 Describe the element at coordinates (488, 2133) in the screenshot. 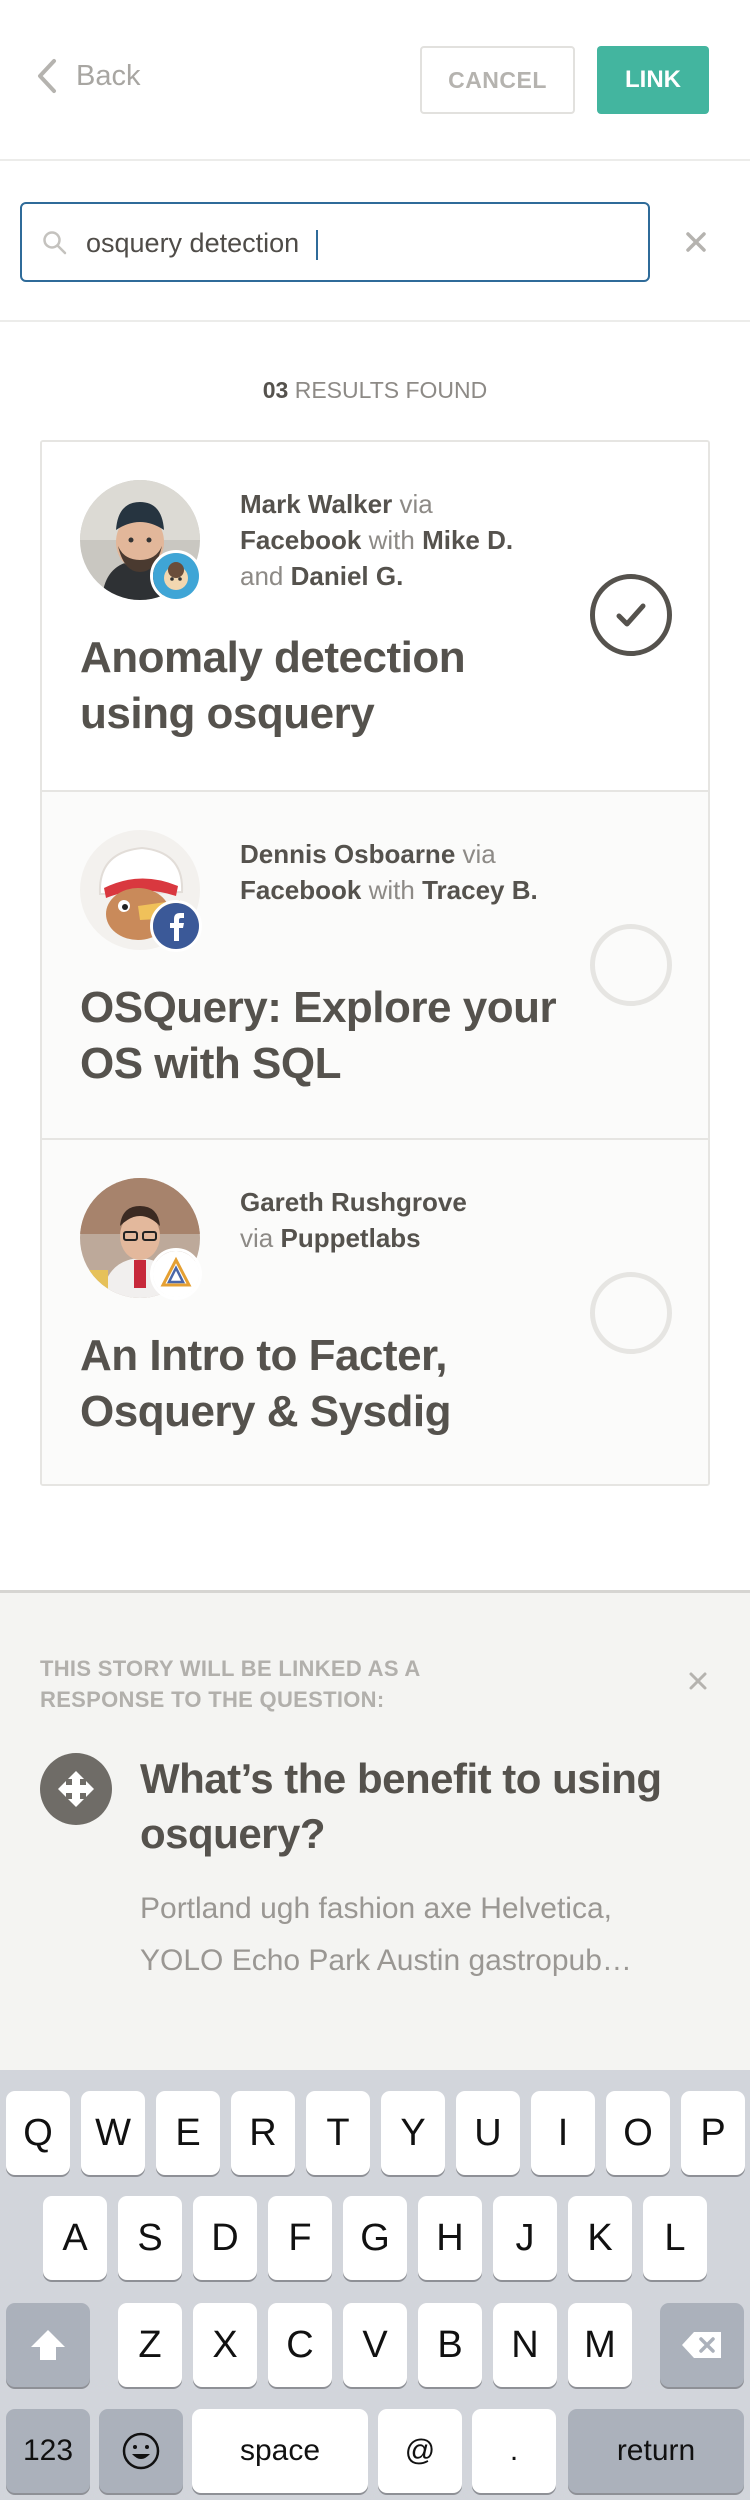

I see `key-u: U` at that location.